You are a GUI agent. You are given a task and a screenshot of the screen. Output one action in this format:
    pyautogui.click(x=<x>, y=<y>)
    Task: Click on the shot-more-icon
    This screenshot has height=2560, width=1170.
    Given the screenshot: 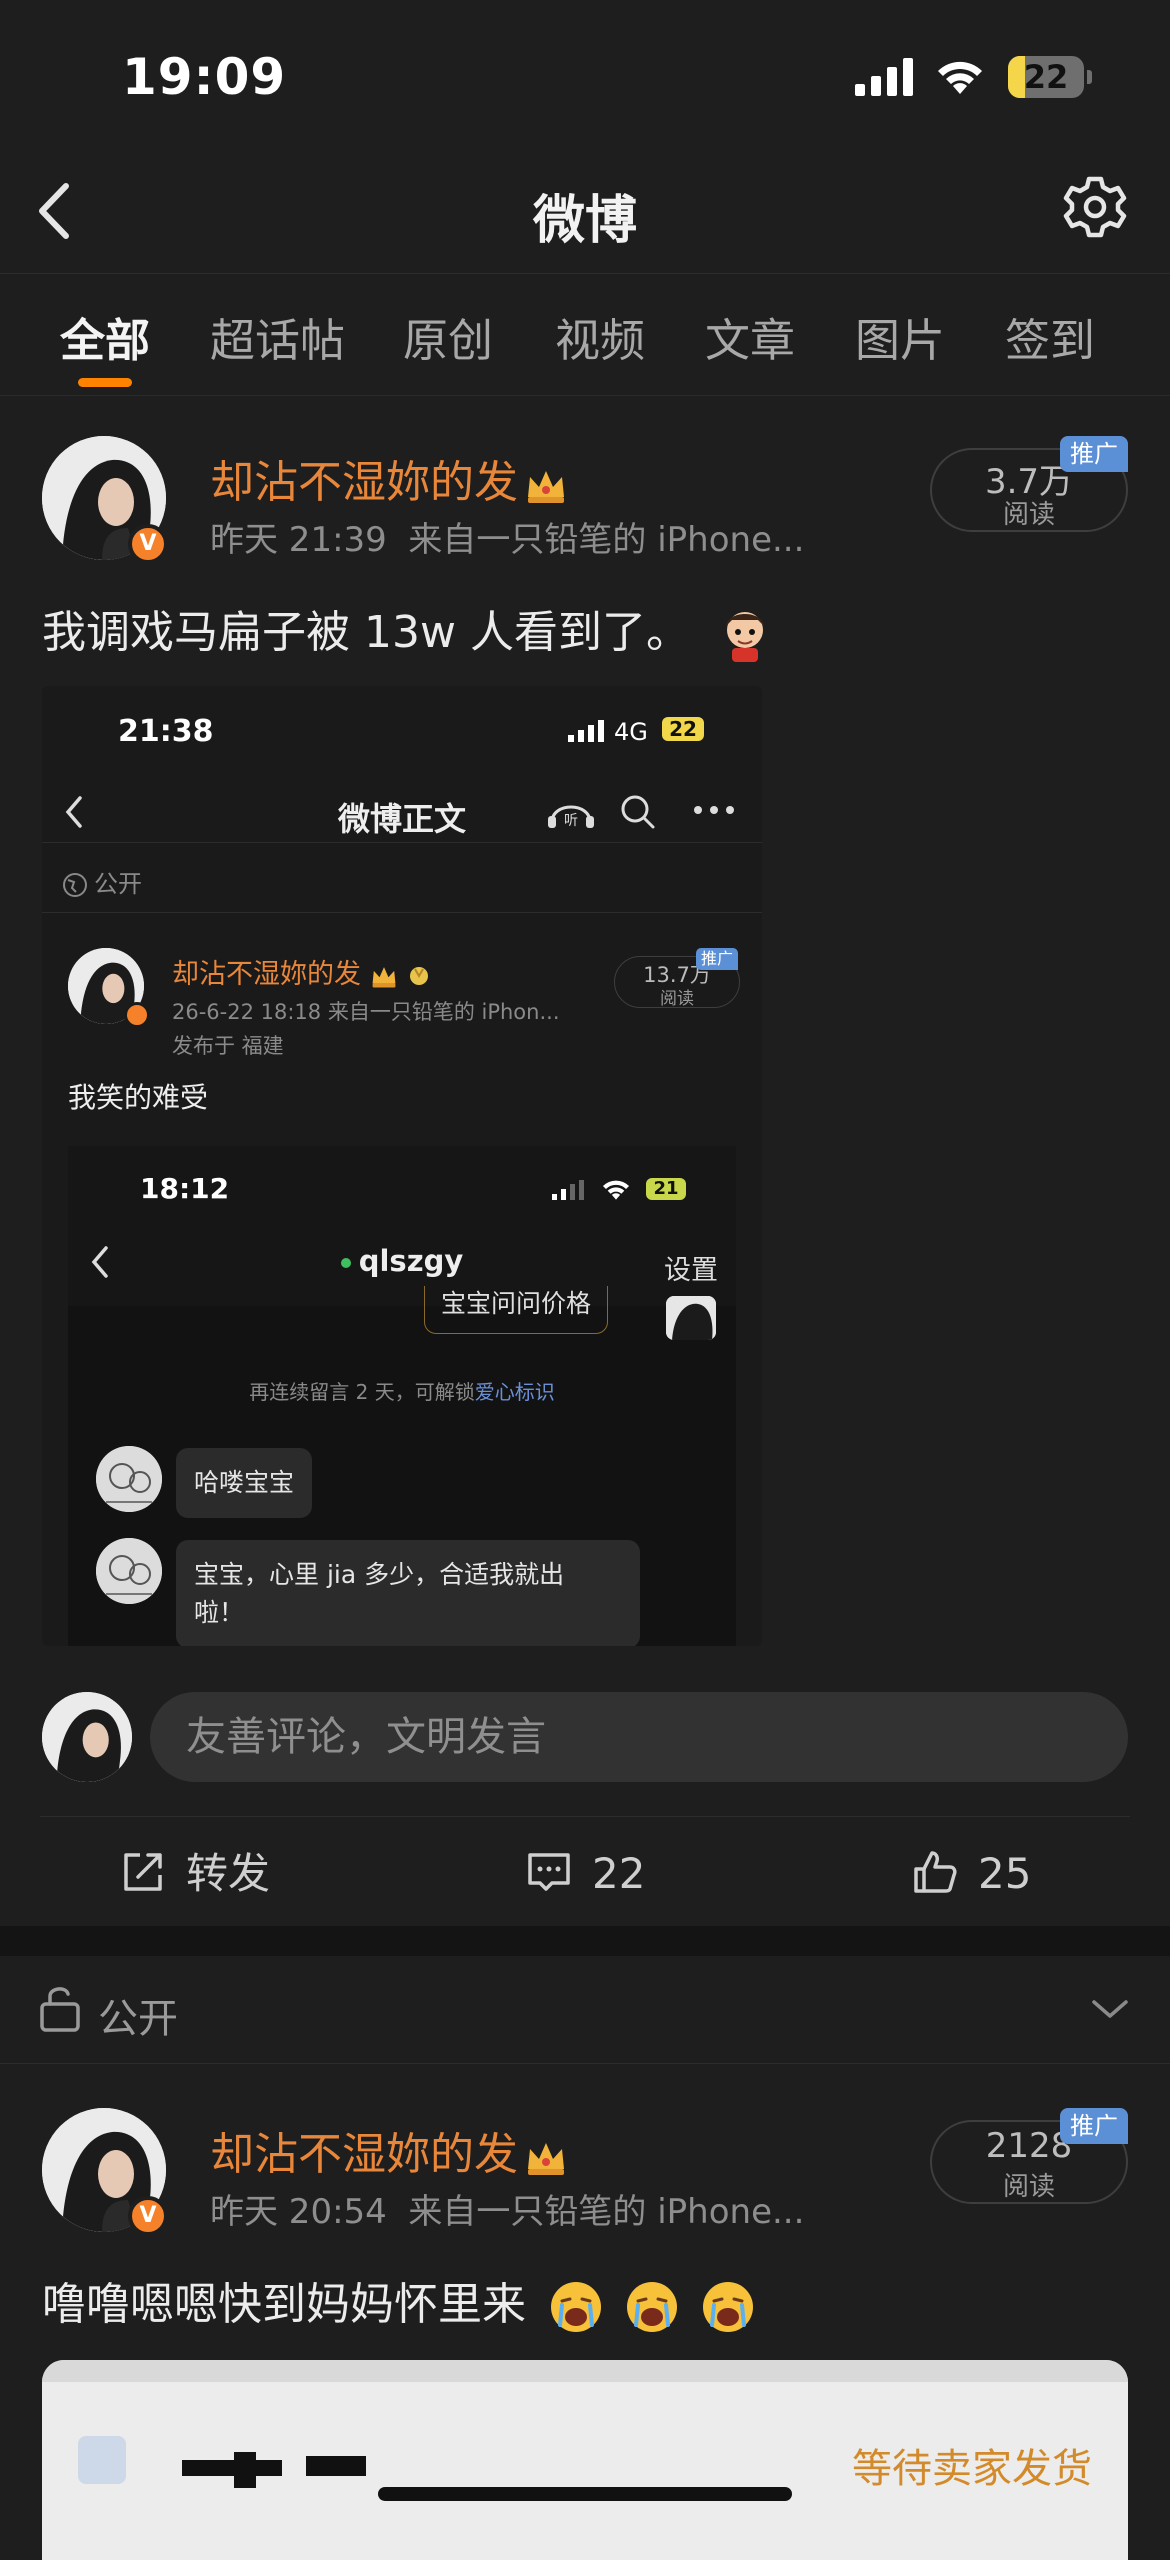 What is the action you would take?
    pyautogui.click(x=714, y=810)
    